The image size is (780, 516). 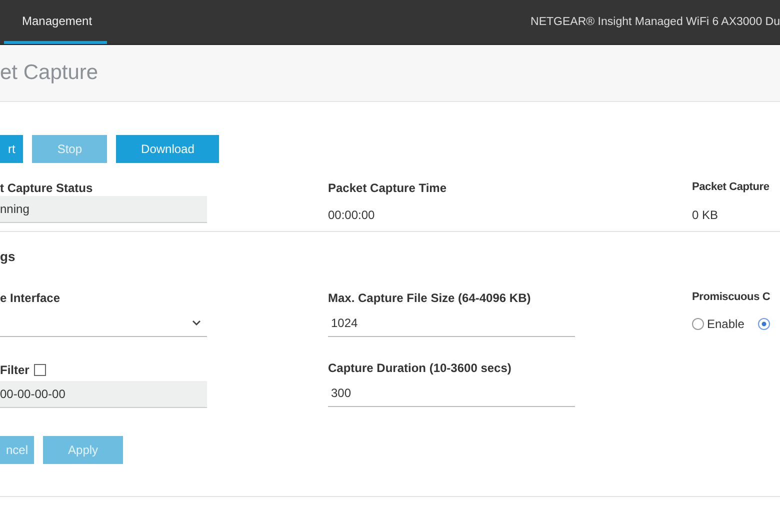 I want to click on input-field: 300, so click(x=451, y=393).